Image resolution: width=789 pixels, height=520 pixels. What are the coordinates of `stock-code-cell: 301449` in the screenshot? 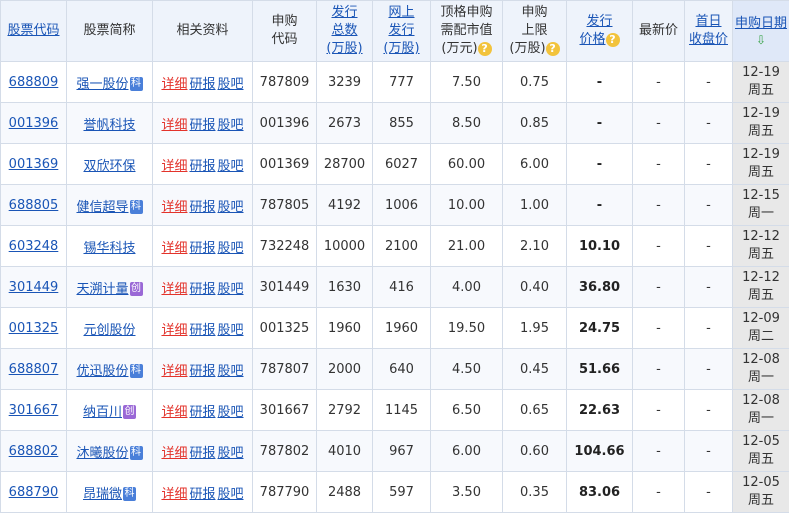 It's located at (33, 287).